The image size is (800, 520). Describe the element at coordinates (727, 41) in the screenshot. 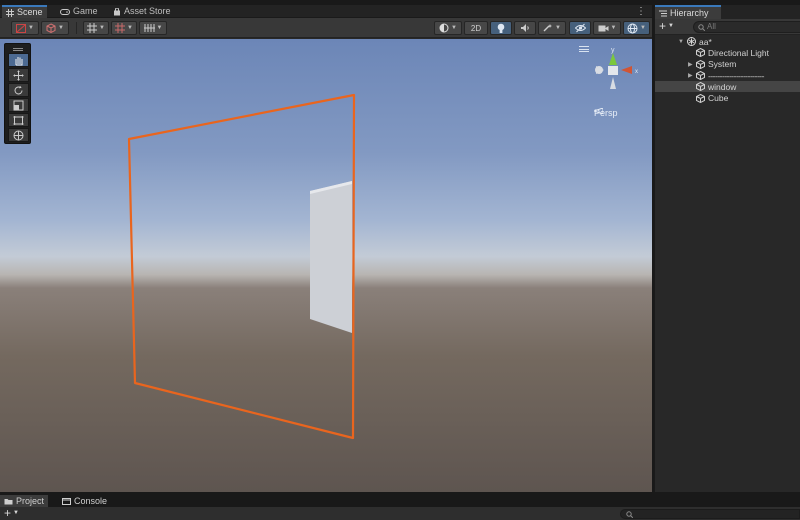

I see `scene-root-row: ▼ aa*` at that location.